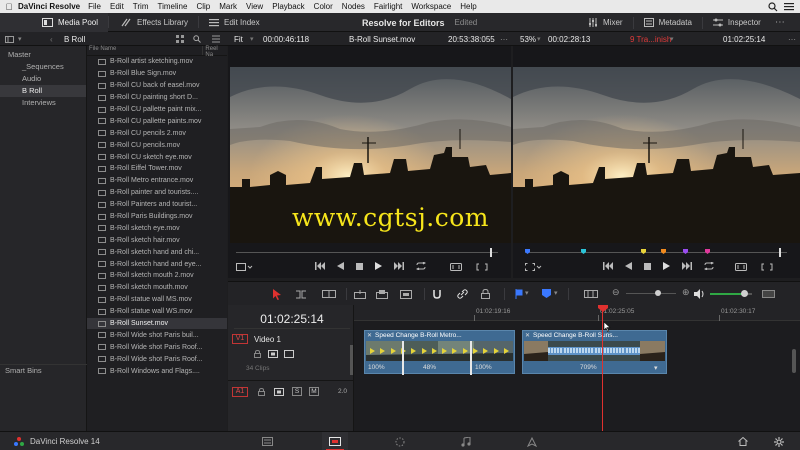  I want to click on media-pool-button: Media Pool, so click(54, 22).